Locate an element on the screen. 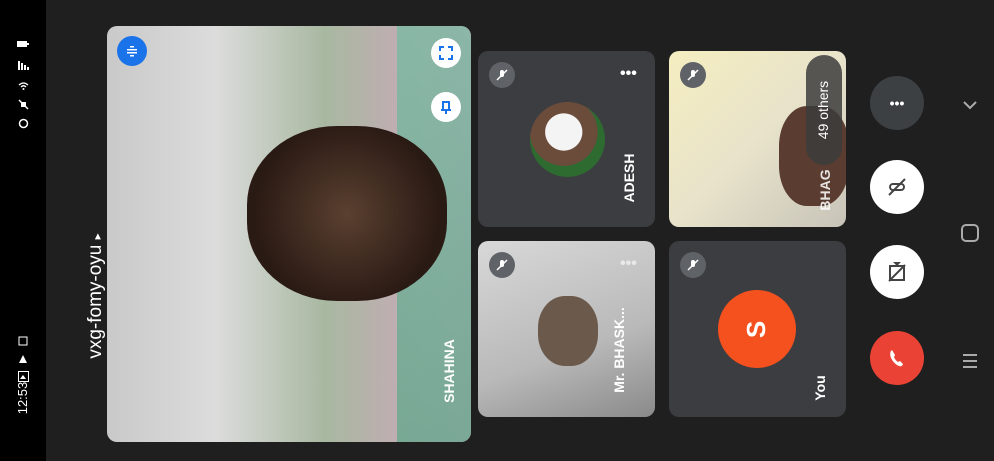  unpin-icon is located at coordinates (446, 107).